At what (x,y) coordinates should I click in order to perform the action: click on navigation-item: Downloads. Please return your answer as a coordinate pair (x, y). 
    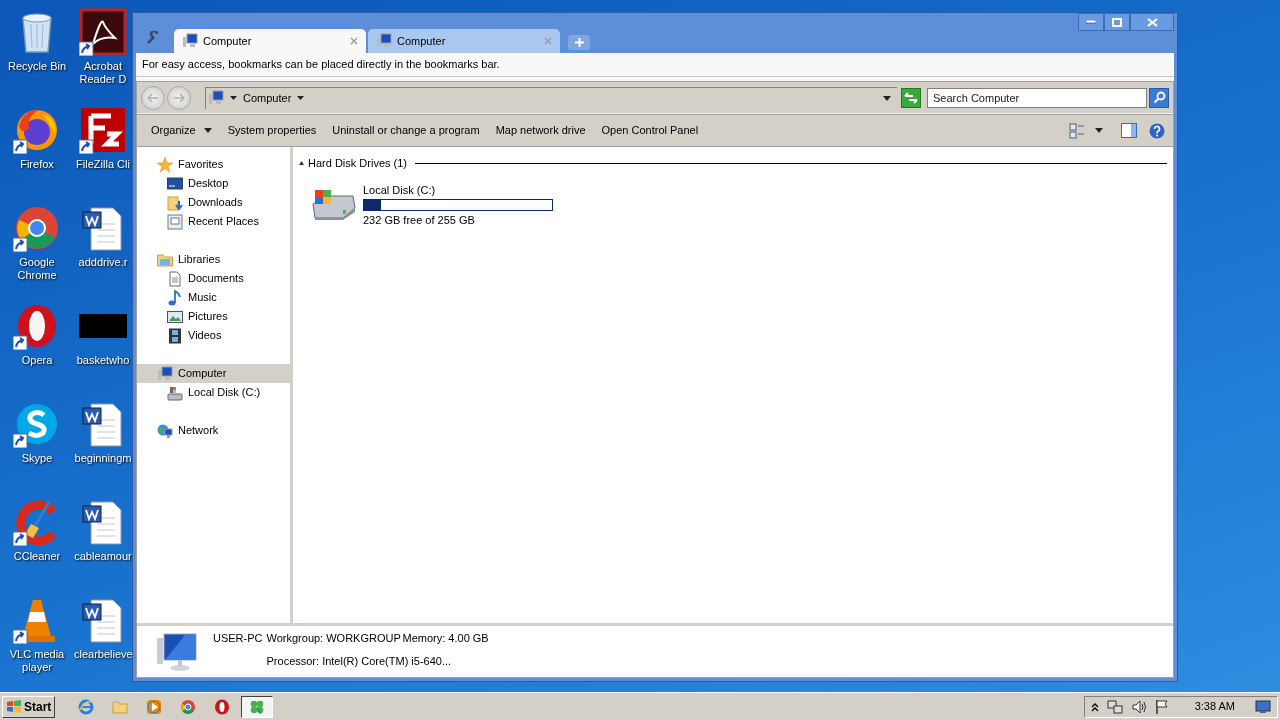
    Looking at the image, I should click on (213, 202).